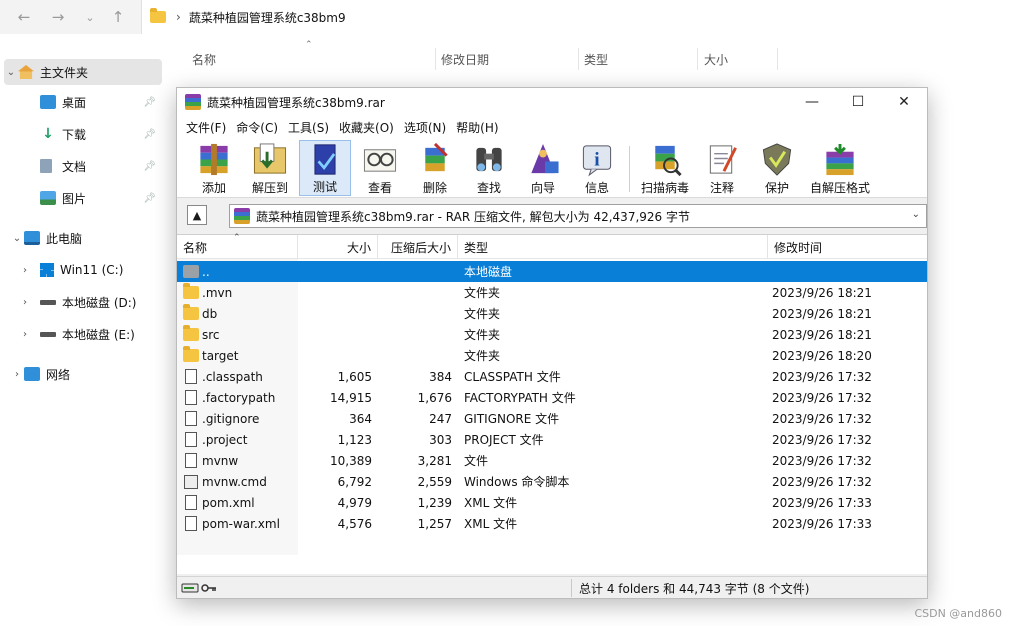 This screenshot has width=1016, height=626. Describe the element at coordinates (777, 168) in the screenshot. I see `protect-button: 保护` at that location.